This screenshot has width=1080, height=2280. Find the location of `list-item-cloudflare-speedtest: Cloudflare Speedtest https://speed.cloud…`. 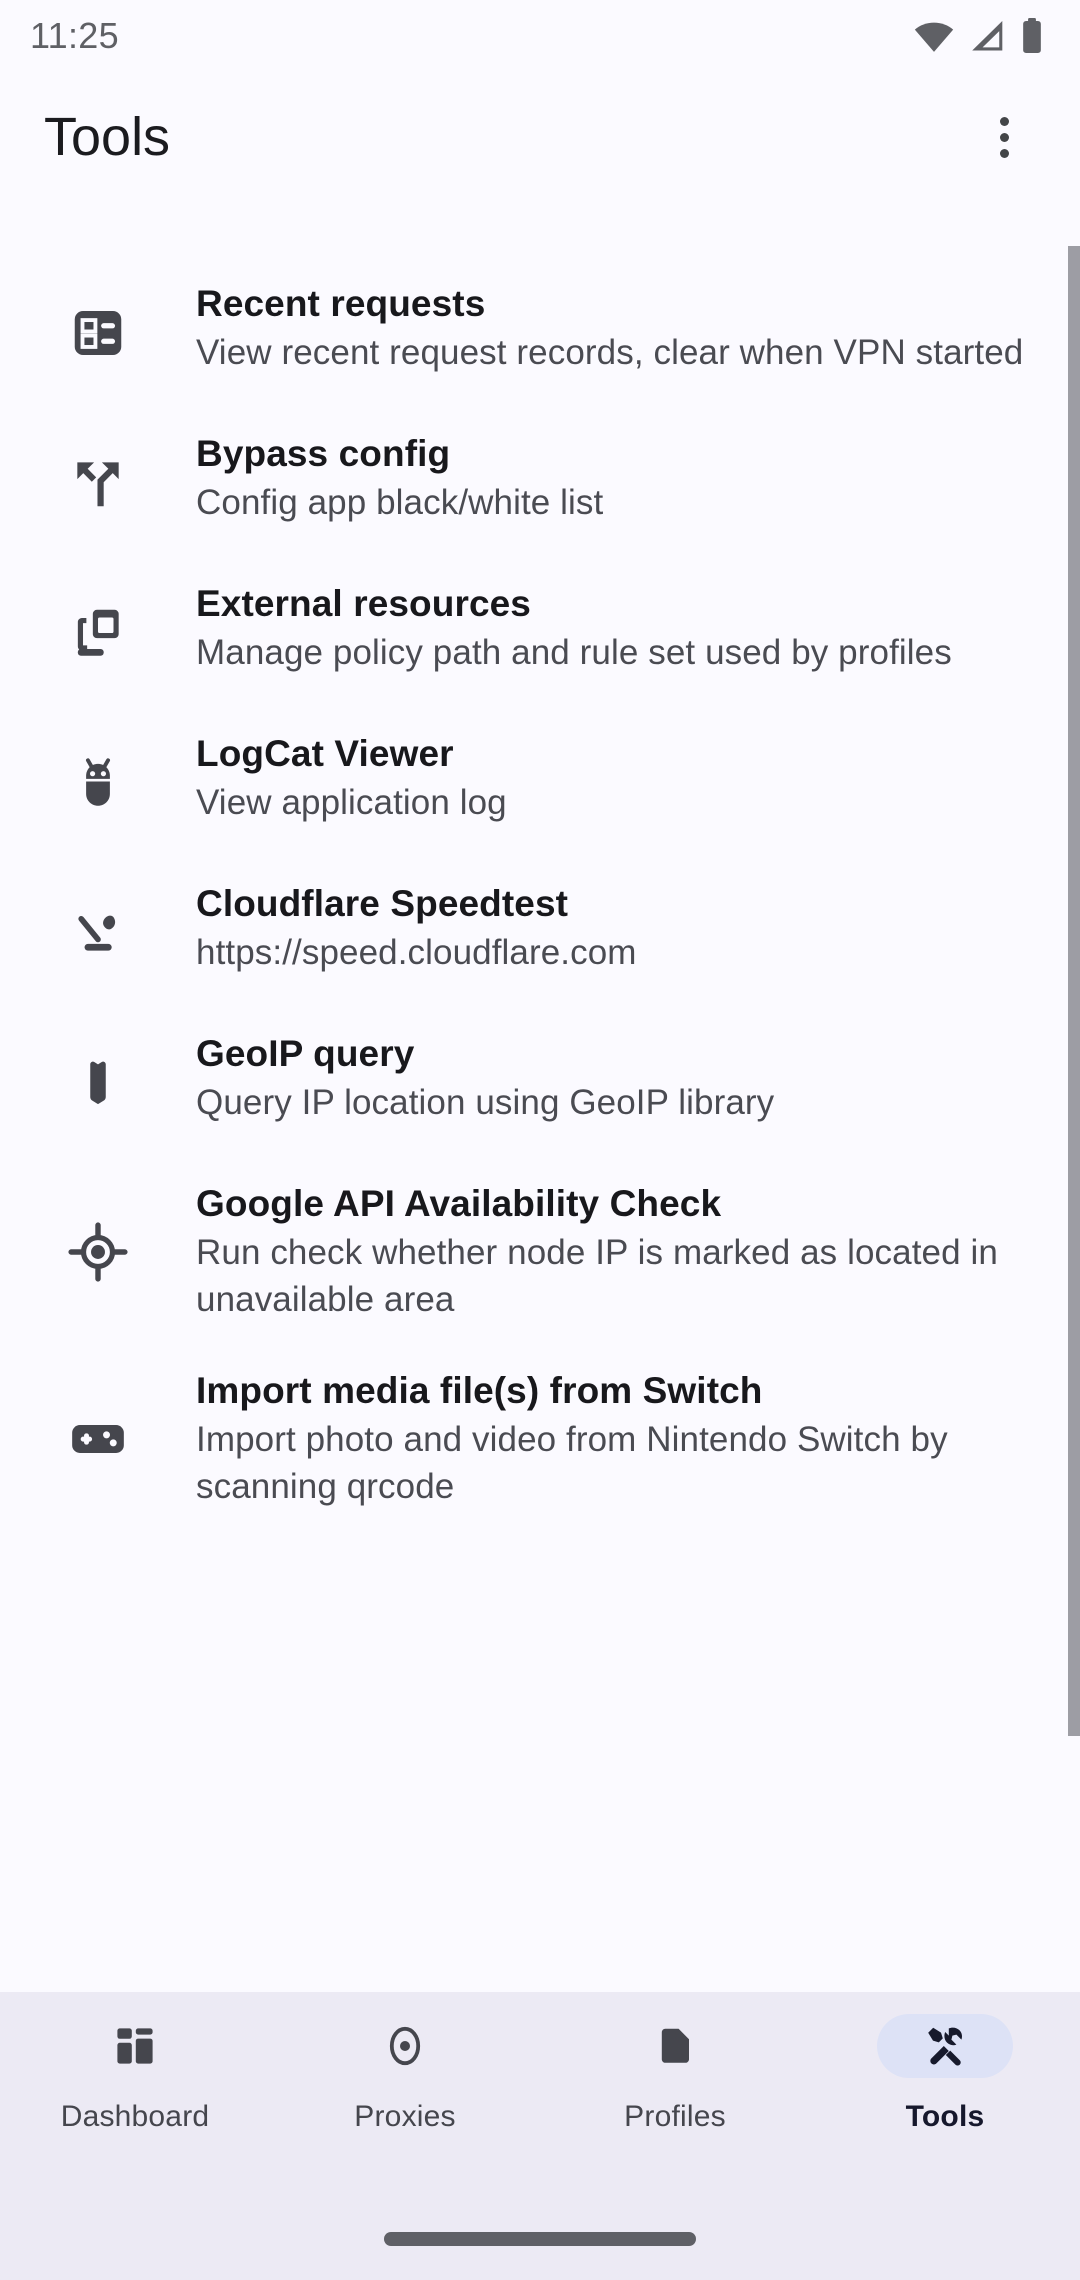

list-item-cloudflare-speedtest: Cloudflare Speedtest https://speed.cloud… is located at coordinates (540, 933).